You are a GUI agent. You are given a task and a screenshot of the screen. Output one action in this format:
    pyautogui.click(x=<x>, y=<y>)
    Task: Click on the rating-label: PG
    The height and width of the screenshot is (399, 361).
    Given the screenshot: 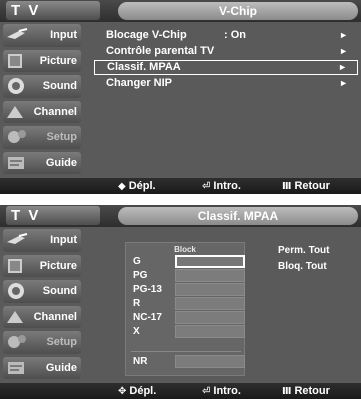 What is the action you would take?
    pyautogui.click(x=140, y=275)
    